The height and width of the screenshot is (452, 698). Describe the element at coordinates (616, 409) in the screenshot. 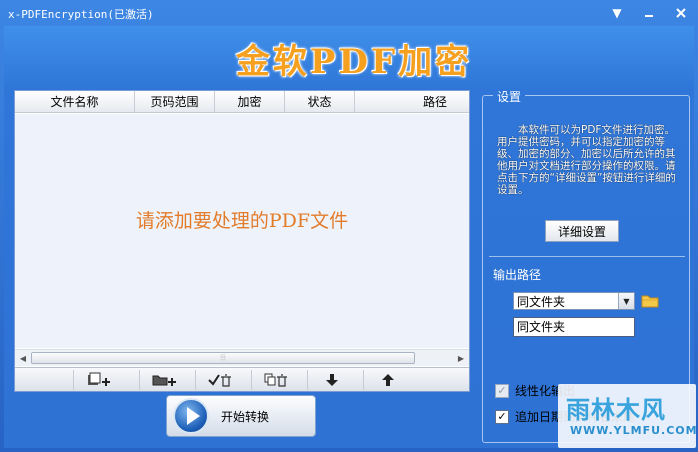

I see `watermark-main-text: 雨林木风` at that location.